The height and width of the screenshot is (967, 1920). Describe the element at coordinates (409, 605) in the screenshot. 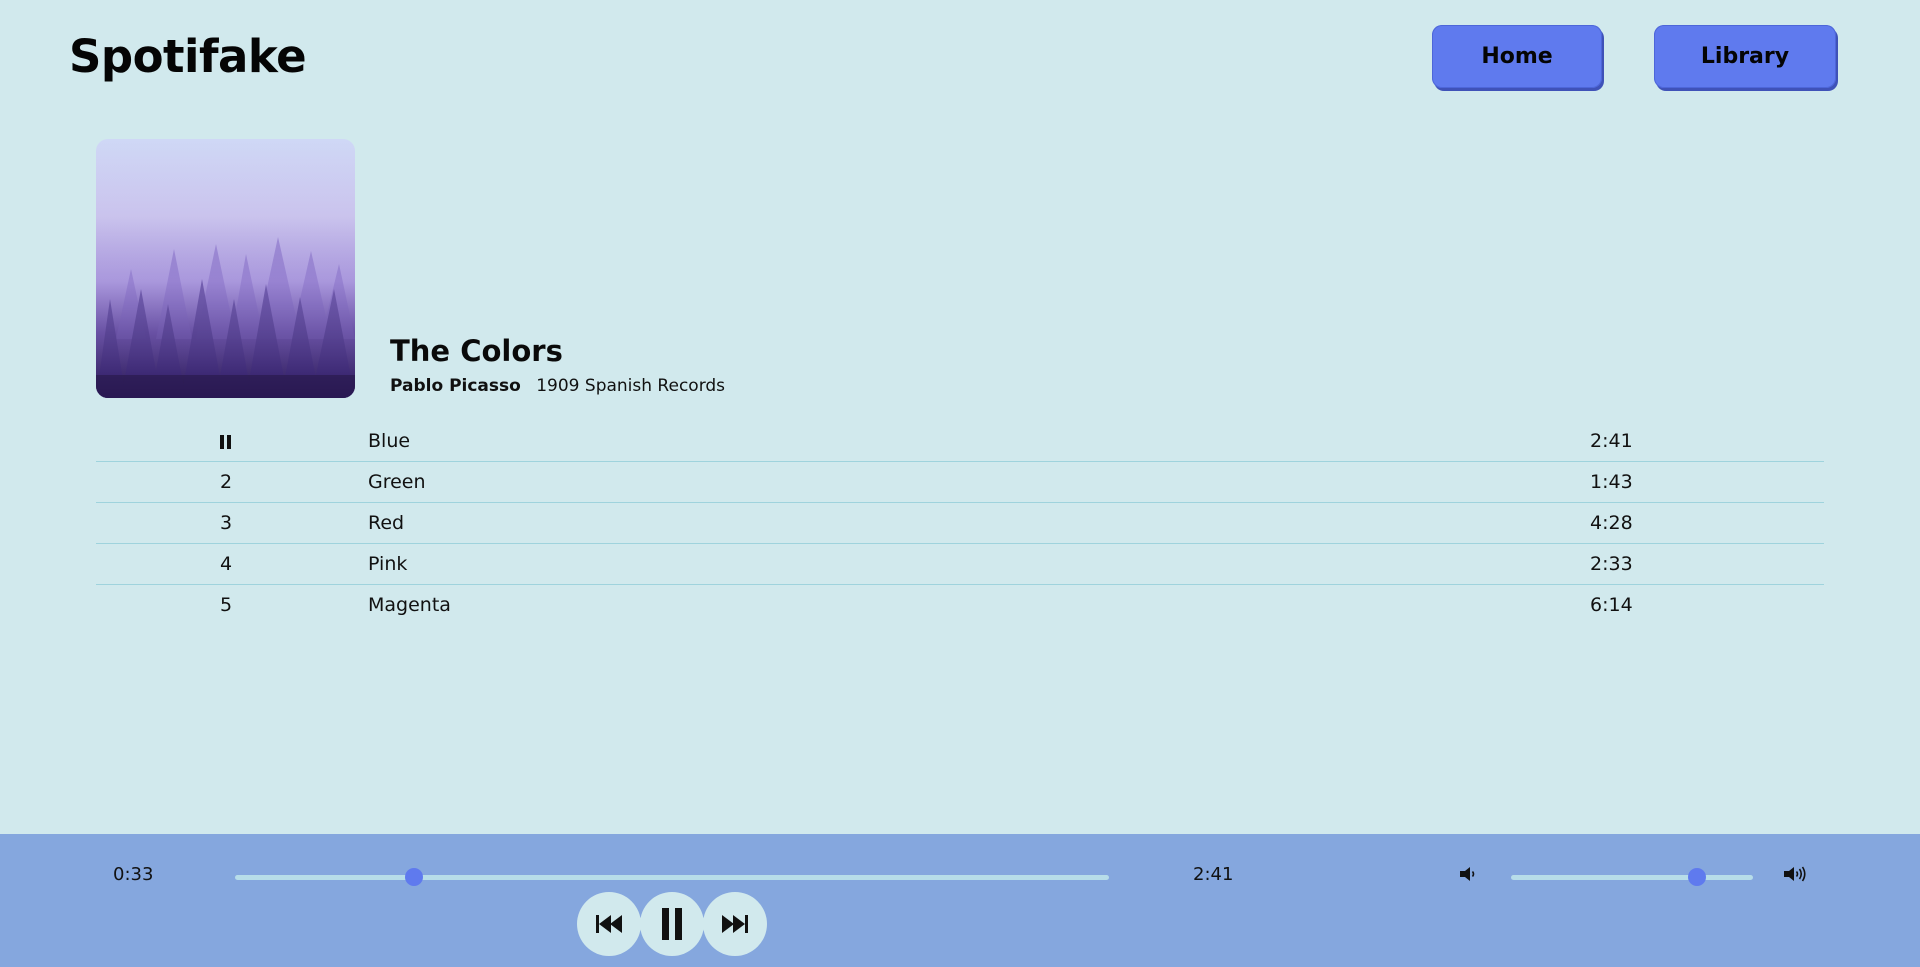

I see `track-name: Magenta` at that location.